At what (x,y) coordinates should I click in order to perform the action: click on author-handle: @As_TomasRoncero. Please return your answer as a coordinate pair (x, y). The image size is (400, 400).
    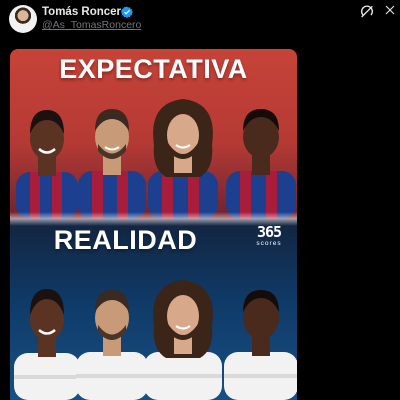
    Looking at the image, I should click on (91, 25).